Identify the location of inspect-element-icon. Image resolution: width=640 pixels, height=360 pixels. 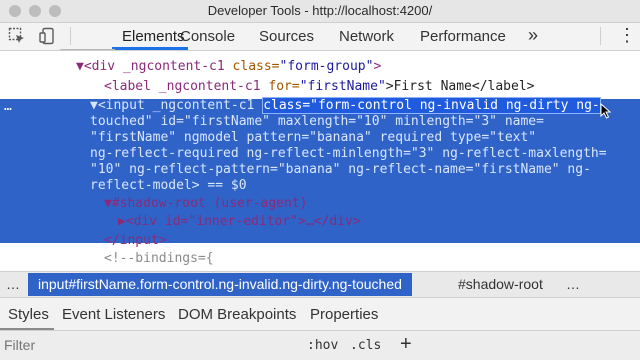
(17, 36).